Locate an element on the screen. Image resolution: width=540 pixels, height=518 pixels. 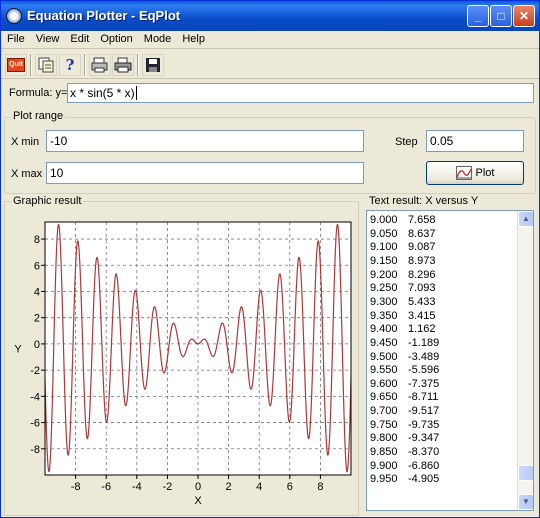
list-item: 9.000 7.658 is located at coordinates (403, 220).